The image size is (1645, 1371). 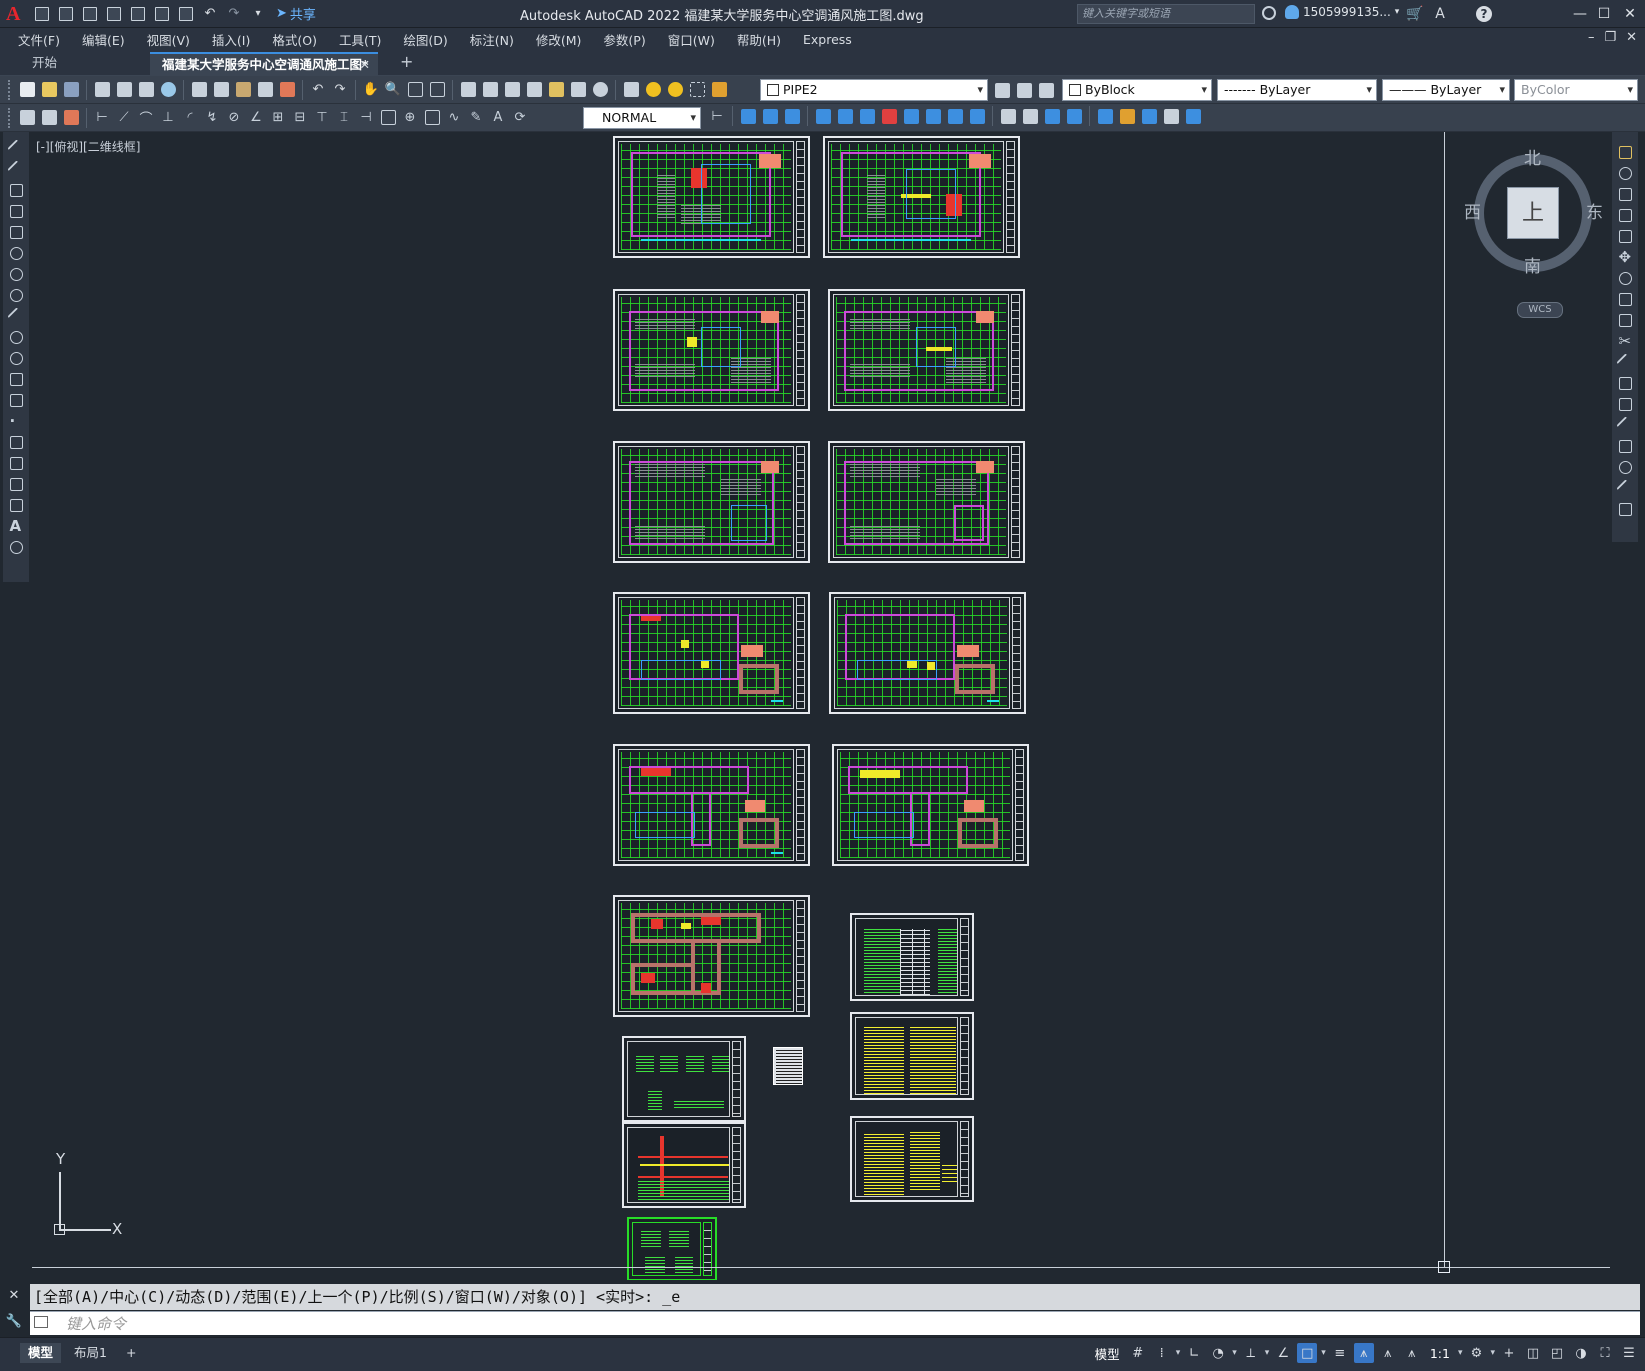 I want to click on insert-block-icon, so click(x=16, y=380).